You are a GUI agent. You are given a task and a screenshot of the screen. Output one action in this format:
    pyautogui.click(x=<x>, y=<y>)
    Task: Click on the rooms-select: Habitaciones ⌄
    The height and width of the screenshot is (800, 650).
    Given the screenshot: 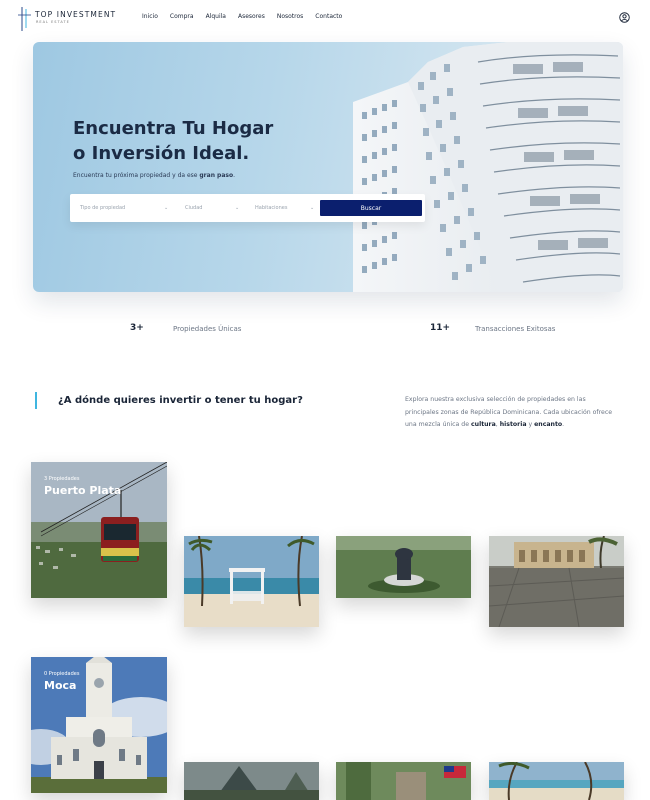 What is the action you would take?
    pyautogui.click(x=285, y=208)
    